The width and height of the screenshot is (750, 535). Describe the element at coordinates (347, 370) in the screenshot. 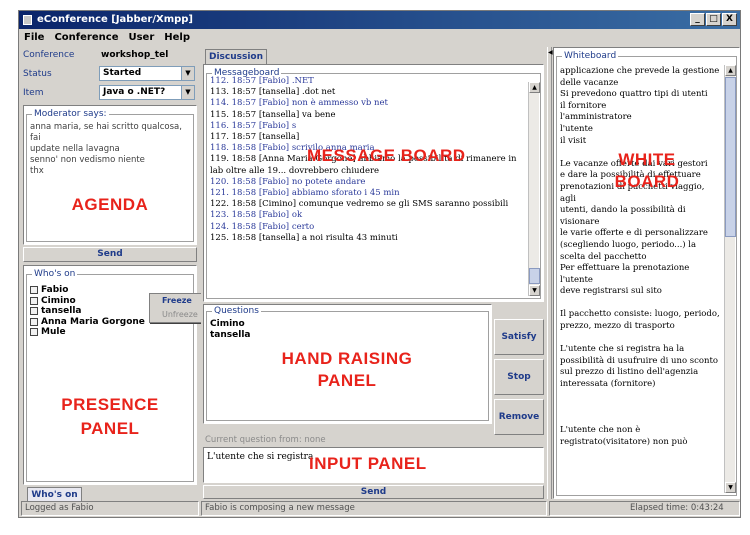

I see `hand-raising-overlay-label: HAND RAISING PANEL` at that location.